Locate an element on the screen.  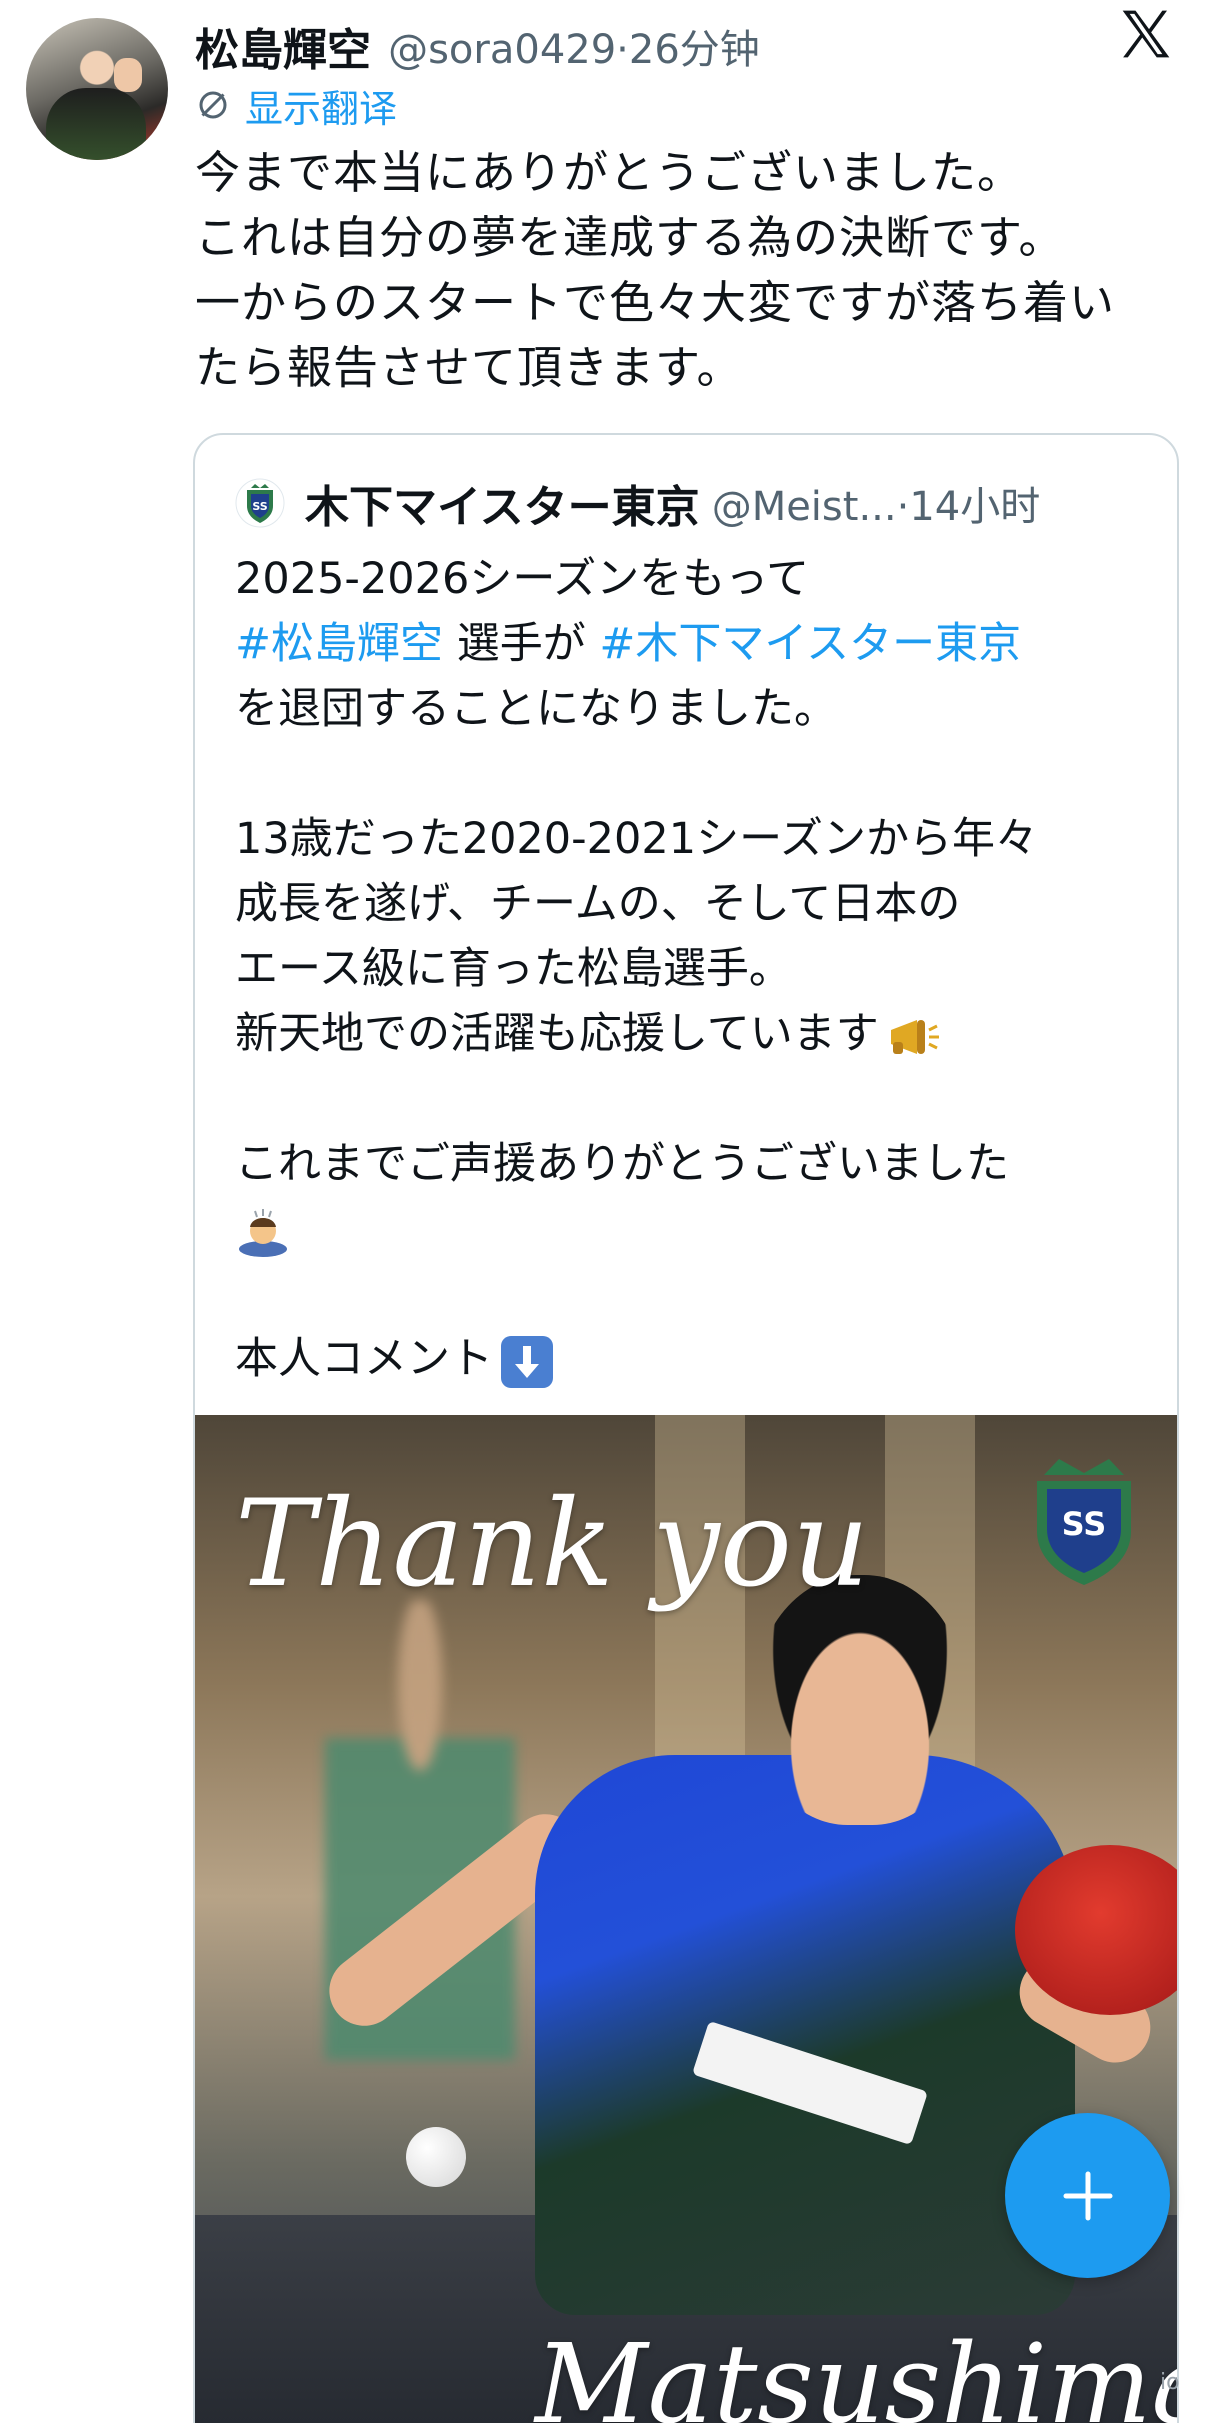
show-translation-link: 显示翻译 is located at coordinates (296, 105).